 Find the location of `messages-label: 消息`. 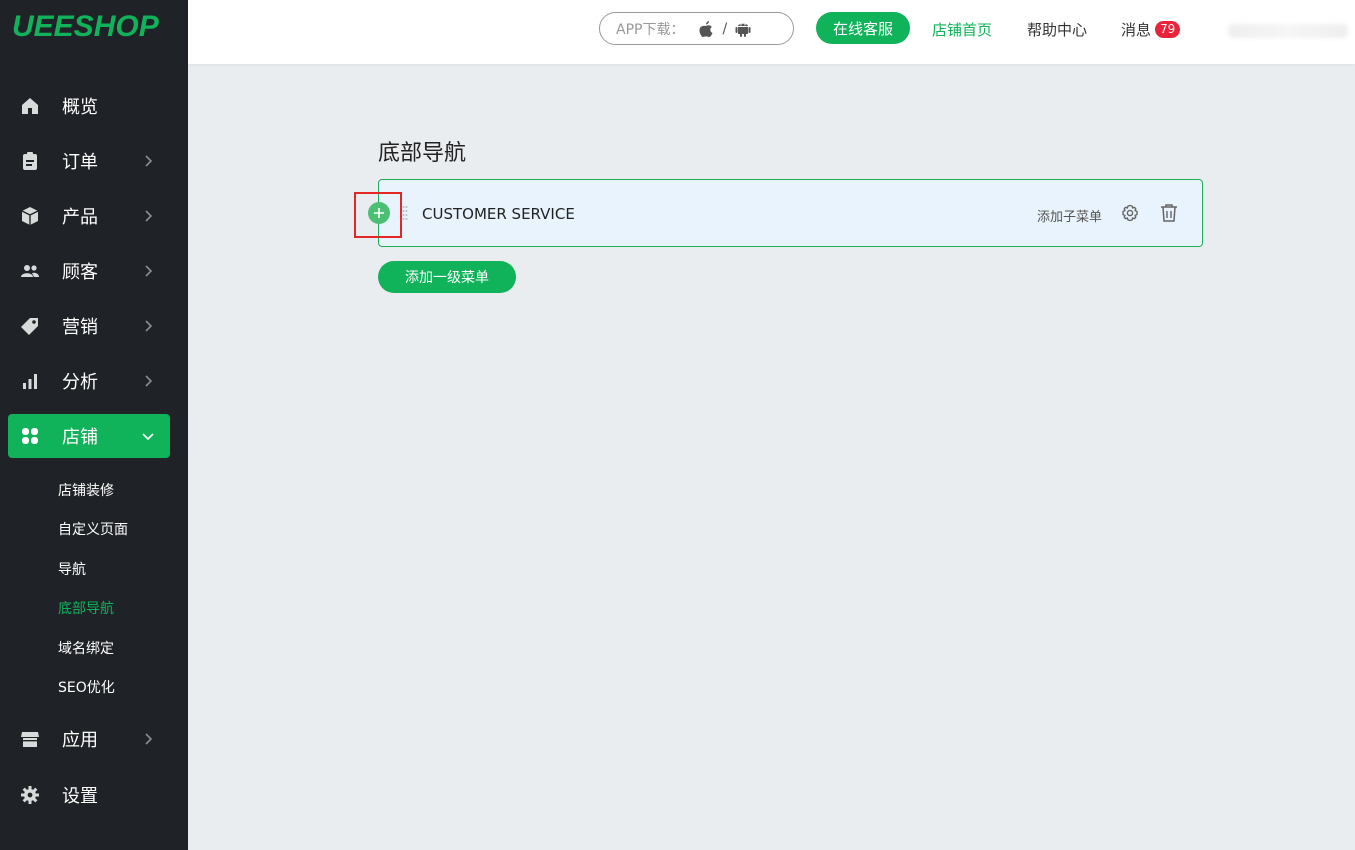

messages-label: 消息 is located at coordinates (1136, 30).